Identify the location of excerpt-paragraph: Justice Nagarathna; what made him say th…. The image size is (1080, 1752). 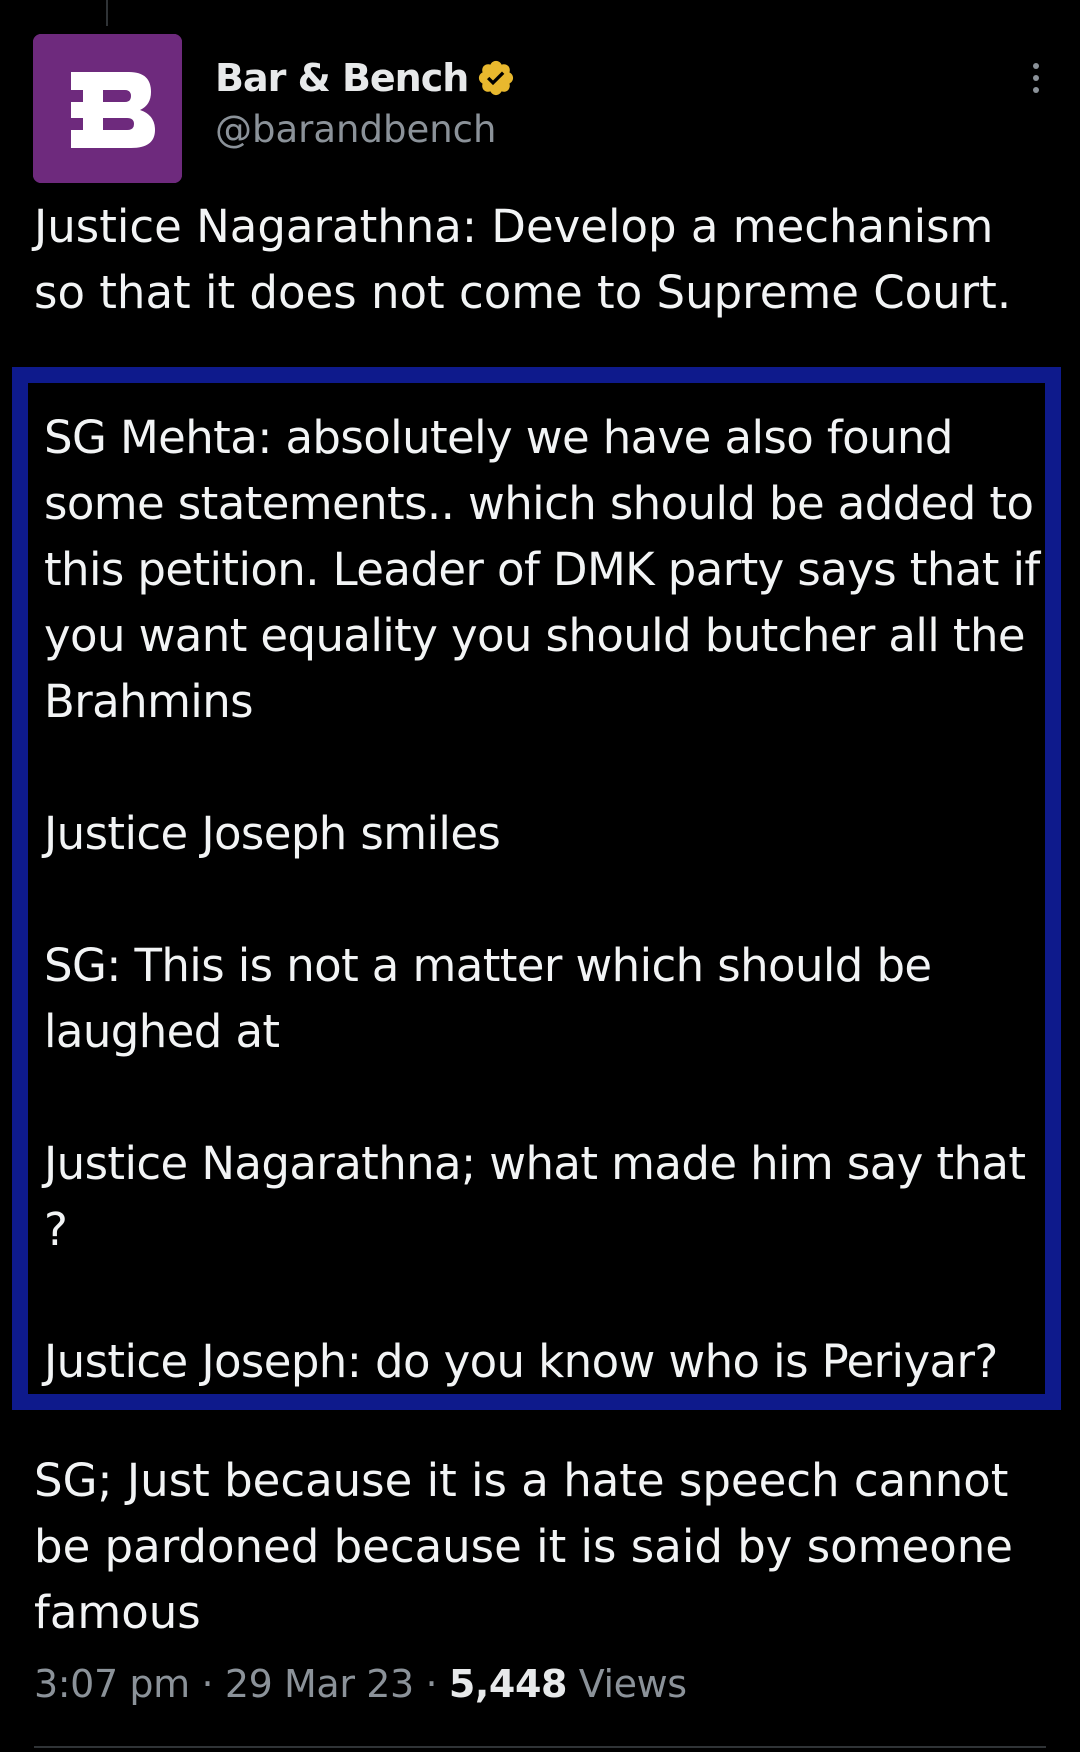
(535, 1196).